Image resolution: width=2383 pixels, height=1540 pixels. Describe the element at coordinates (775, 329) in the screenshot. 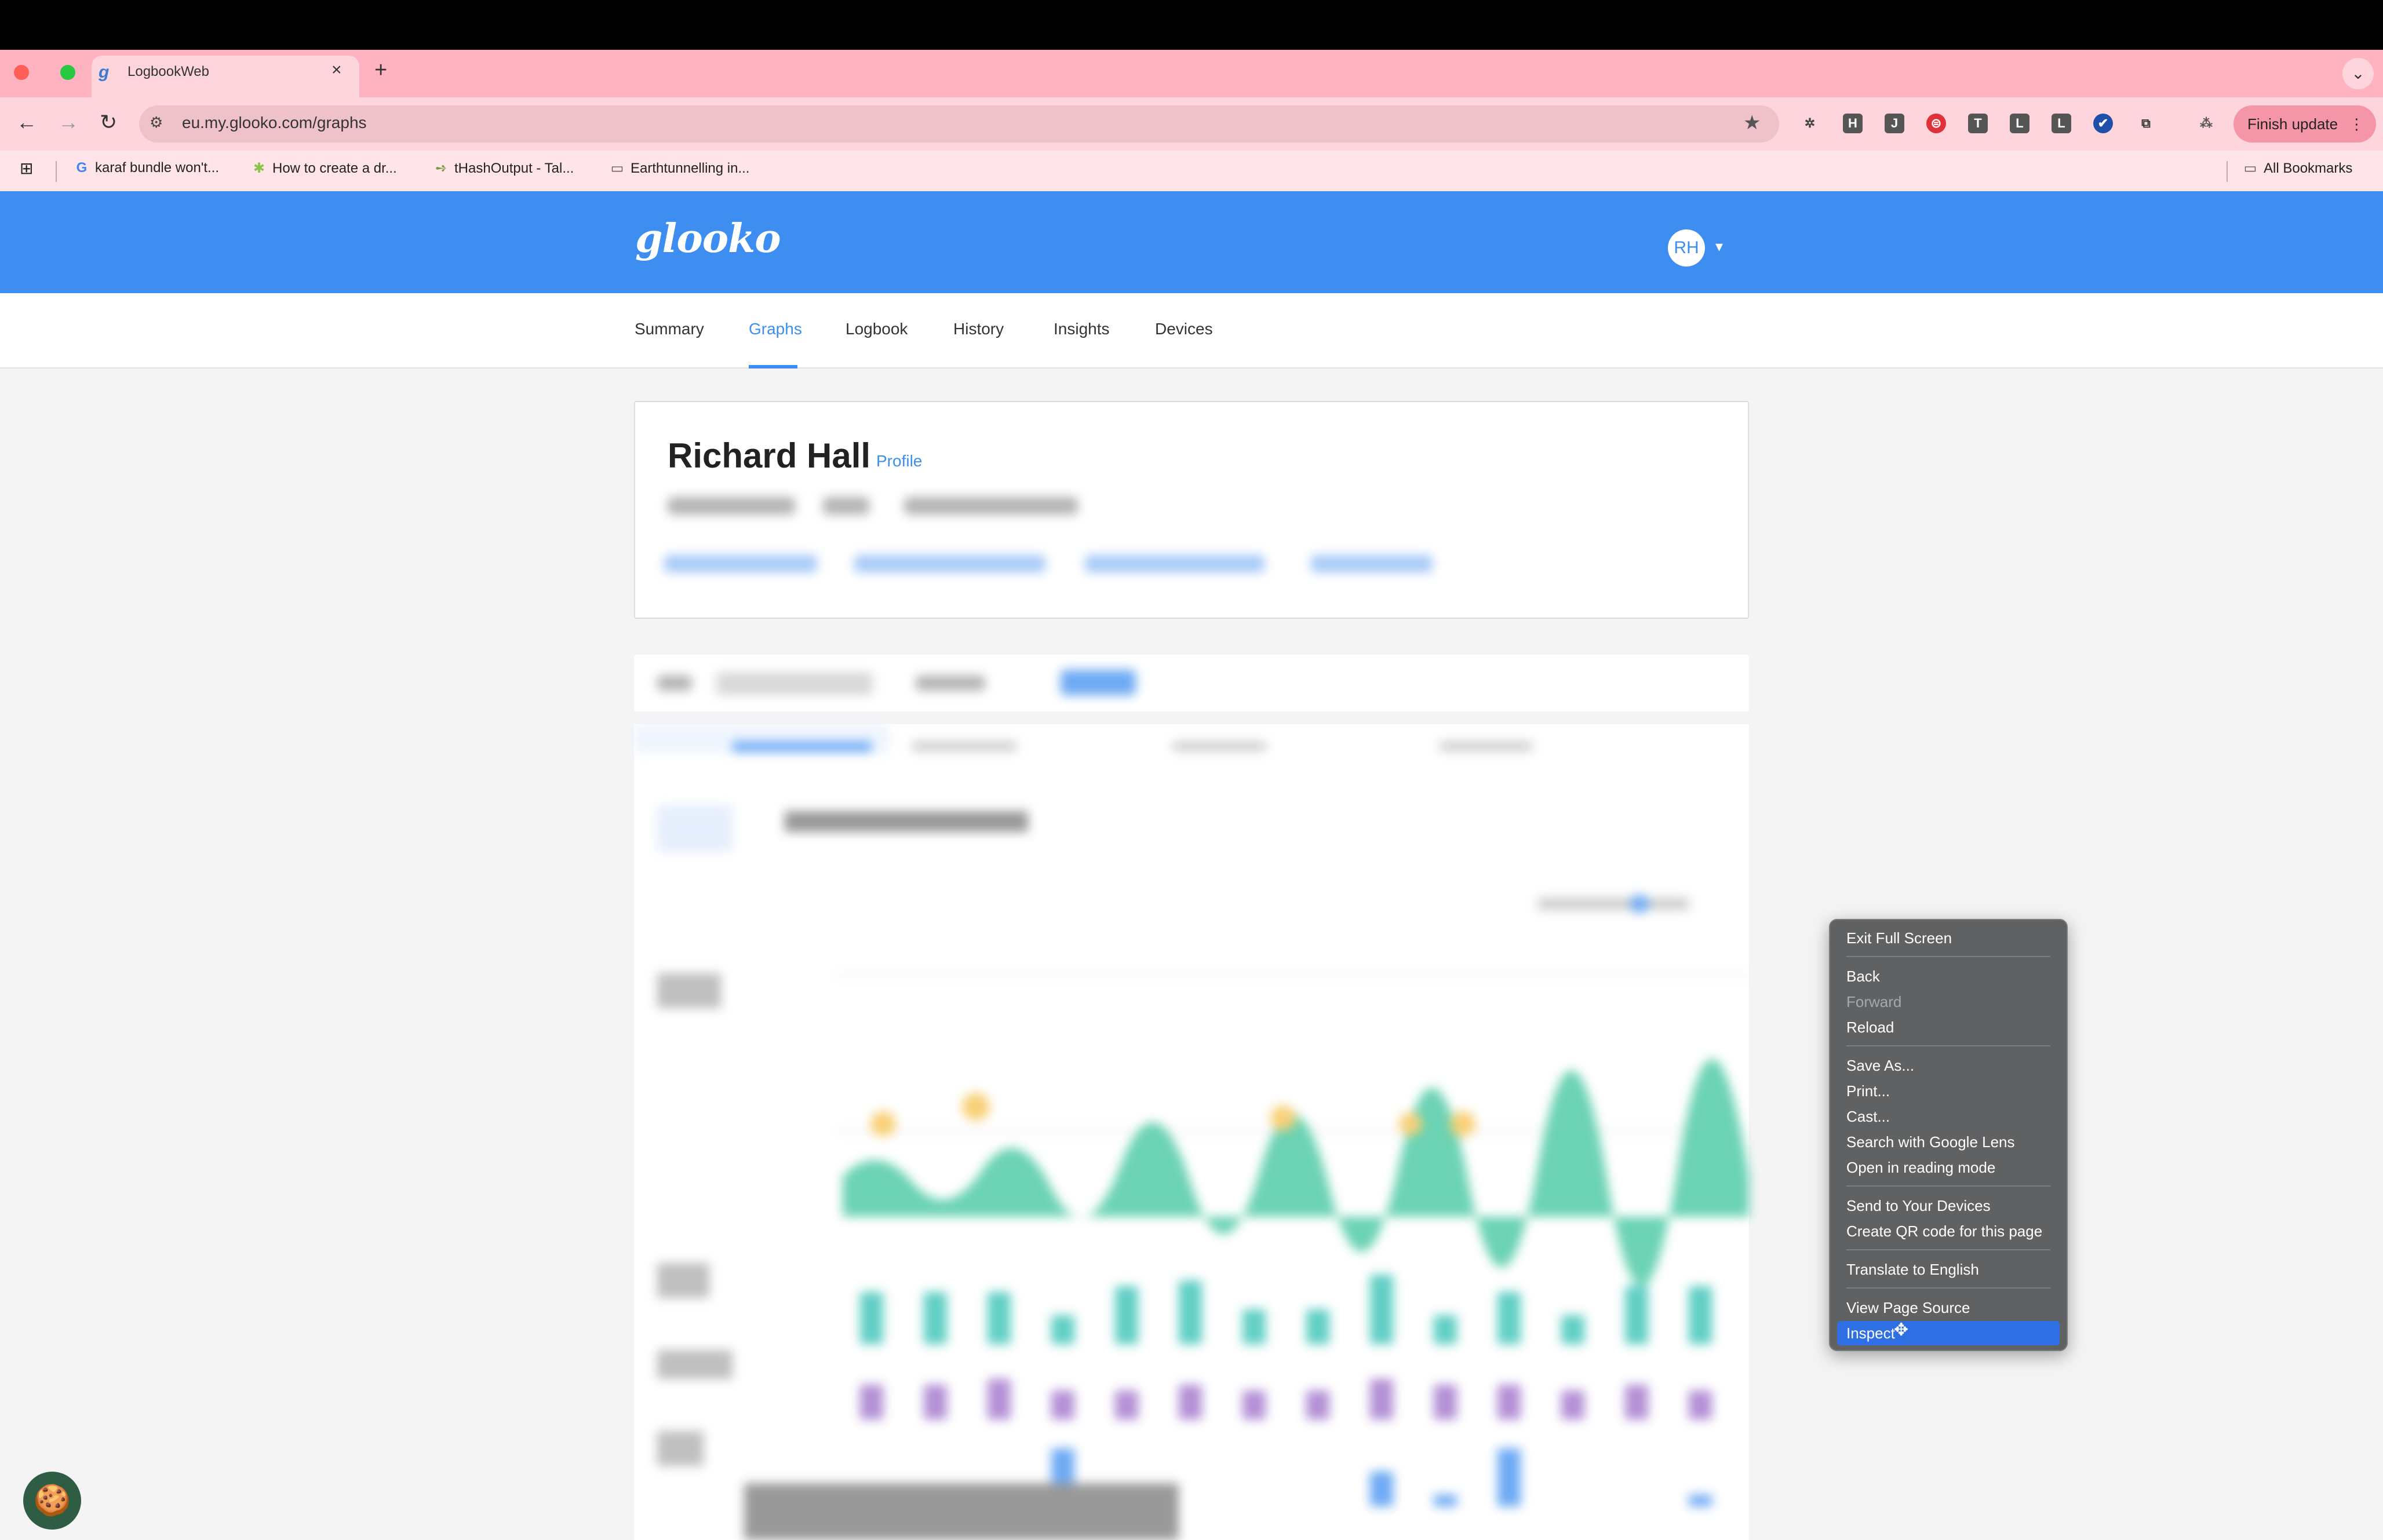

I see `nav-tab-graphs: Graphs` at that location.